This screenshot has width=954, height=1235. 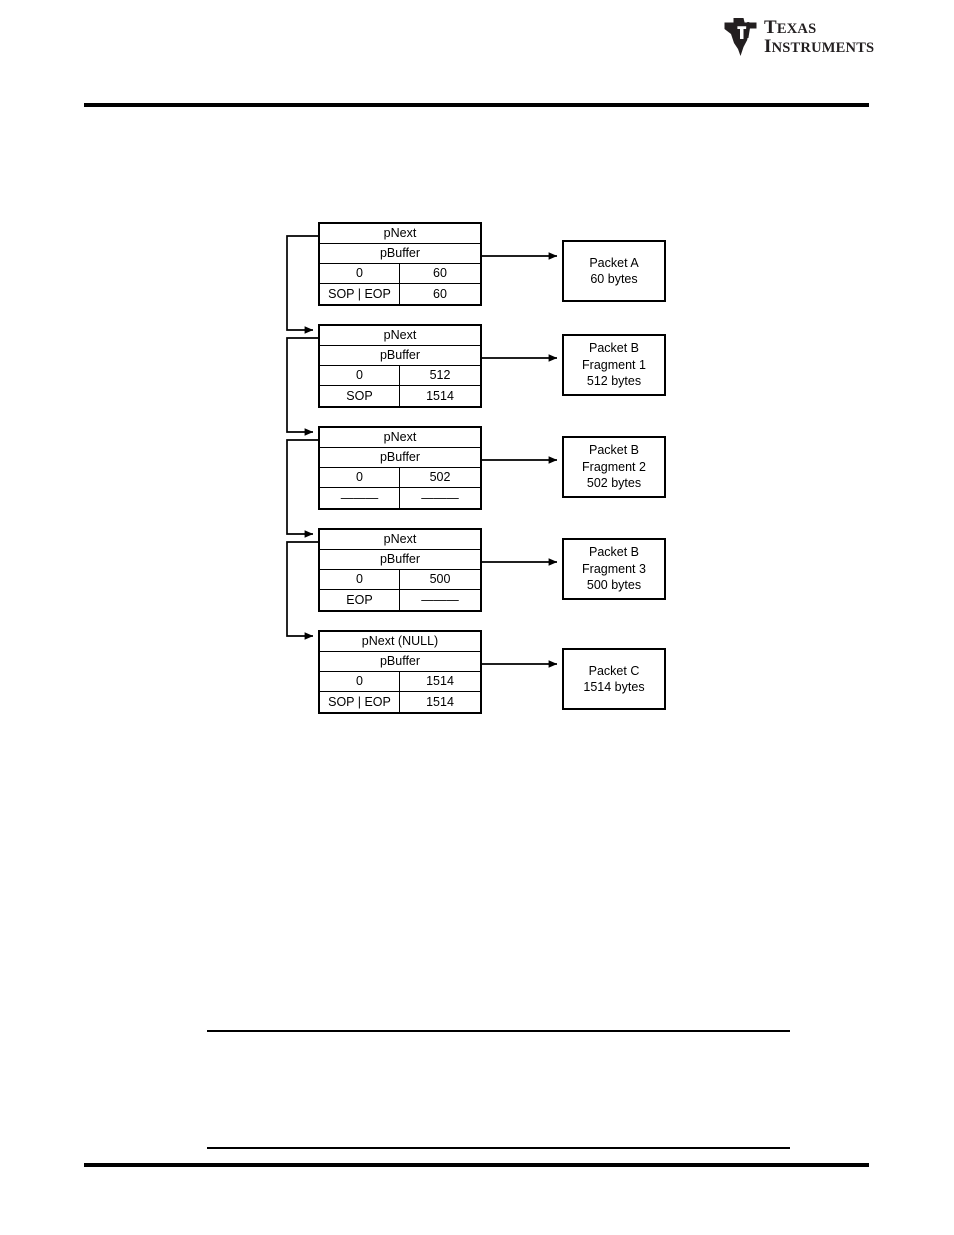 What do you see at coordinates (360, 600) in the screenshot?
I see `flags-value: EOP` at bounding box center [360, 600].